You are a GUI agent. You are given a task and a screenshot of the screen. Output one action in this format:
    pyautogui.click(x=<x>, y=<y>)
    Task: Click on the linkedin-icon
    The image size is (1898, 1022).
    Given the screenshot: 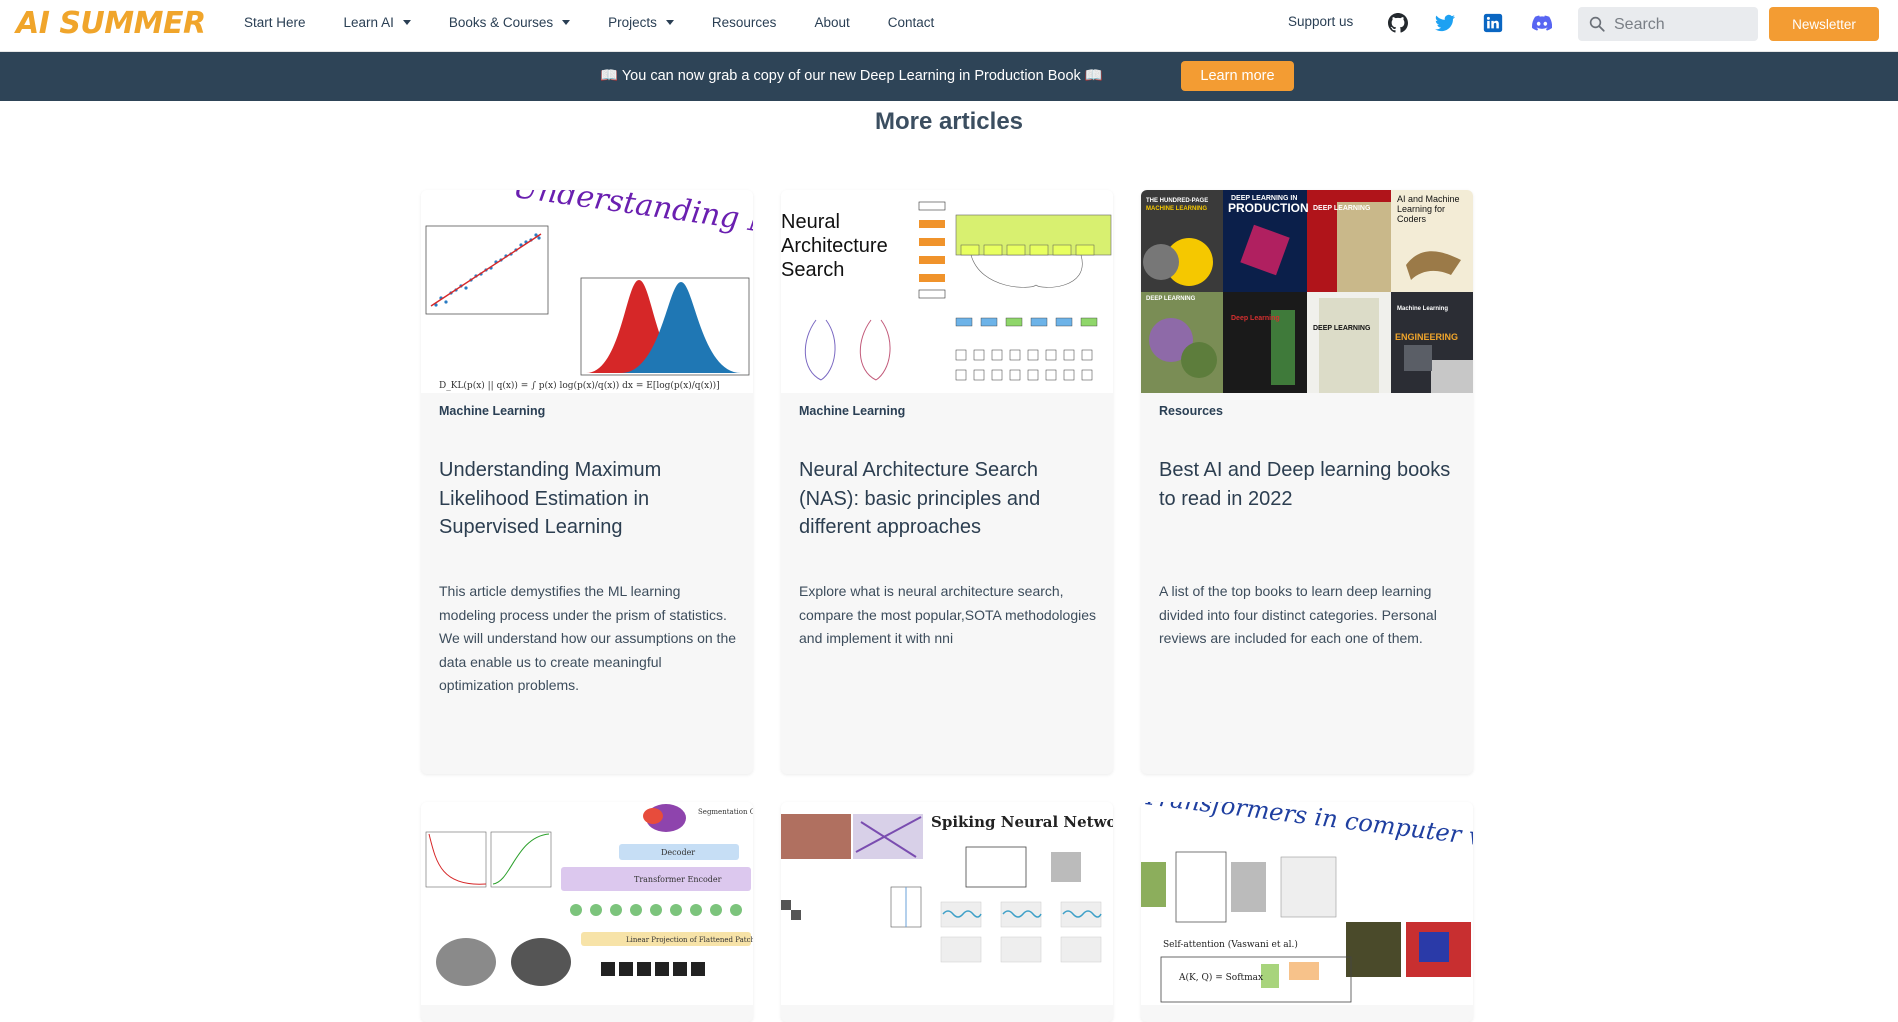 What is the action you would take?
    pyautogui.click(x=1493, y=23)
    